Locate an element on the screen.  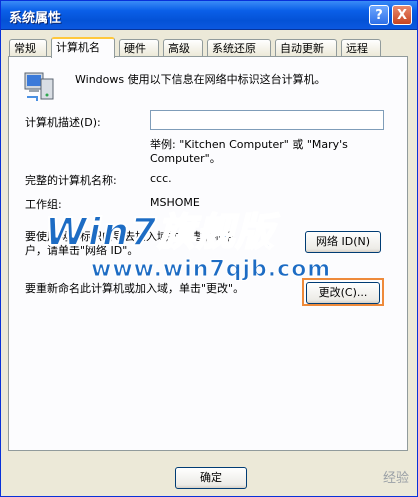
tab-general: 常规 is located at coordinates (28, 47).